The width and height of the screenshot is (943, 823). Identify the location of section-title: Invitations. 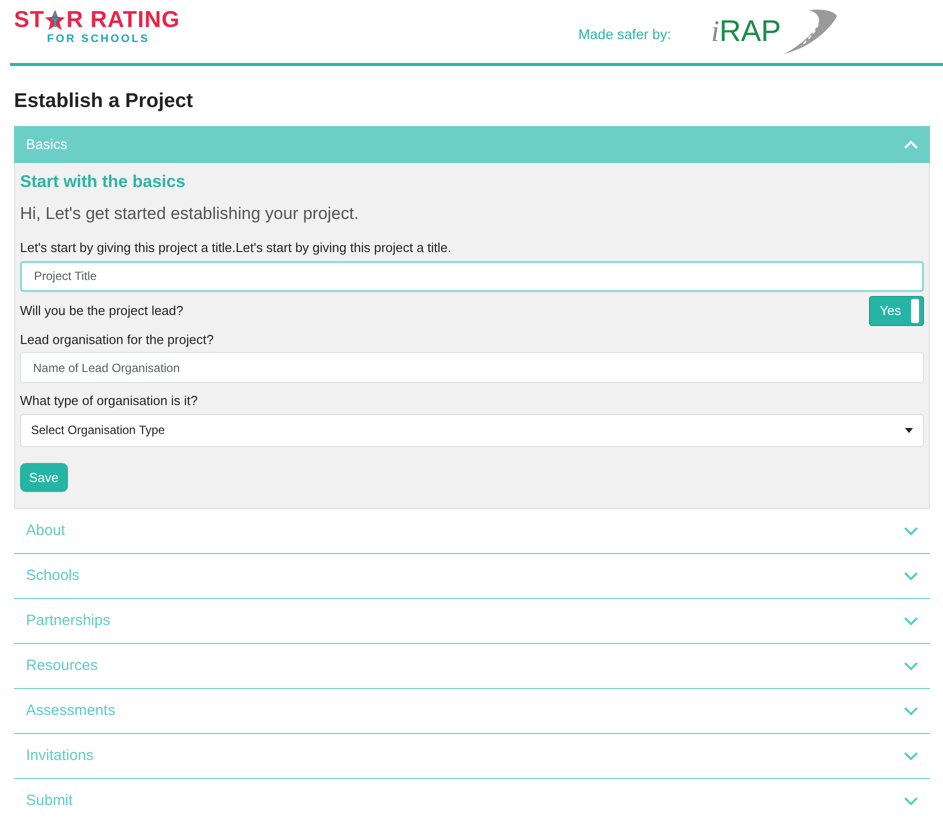
(60, 756).